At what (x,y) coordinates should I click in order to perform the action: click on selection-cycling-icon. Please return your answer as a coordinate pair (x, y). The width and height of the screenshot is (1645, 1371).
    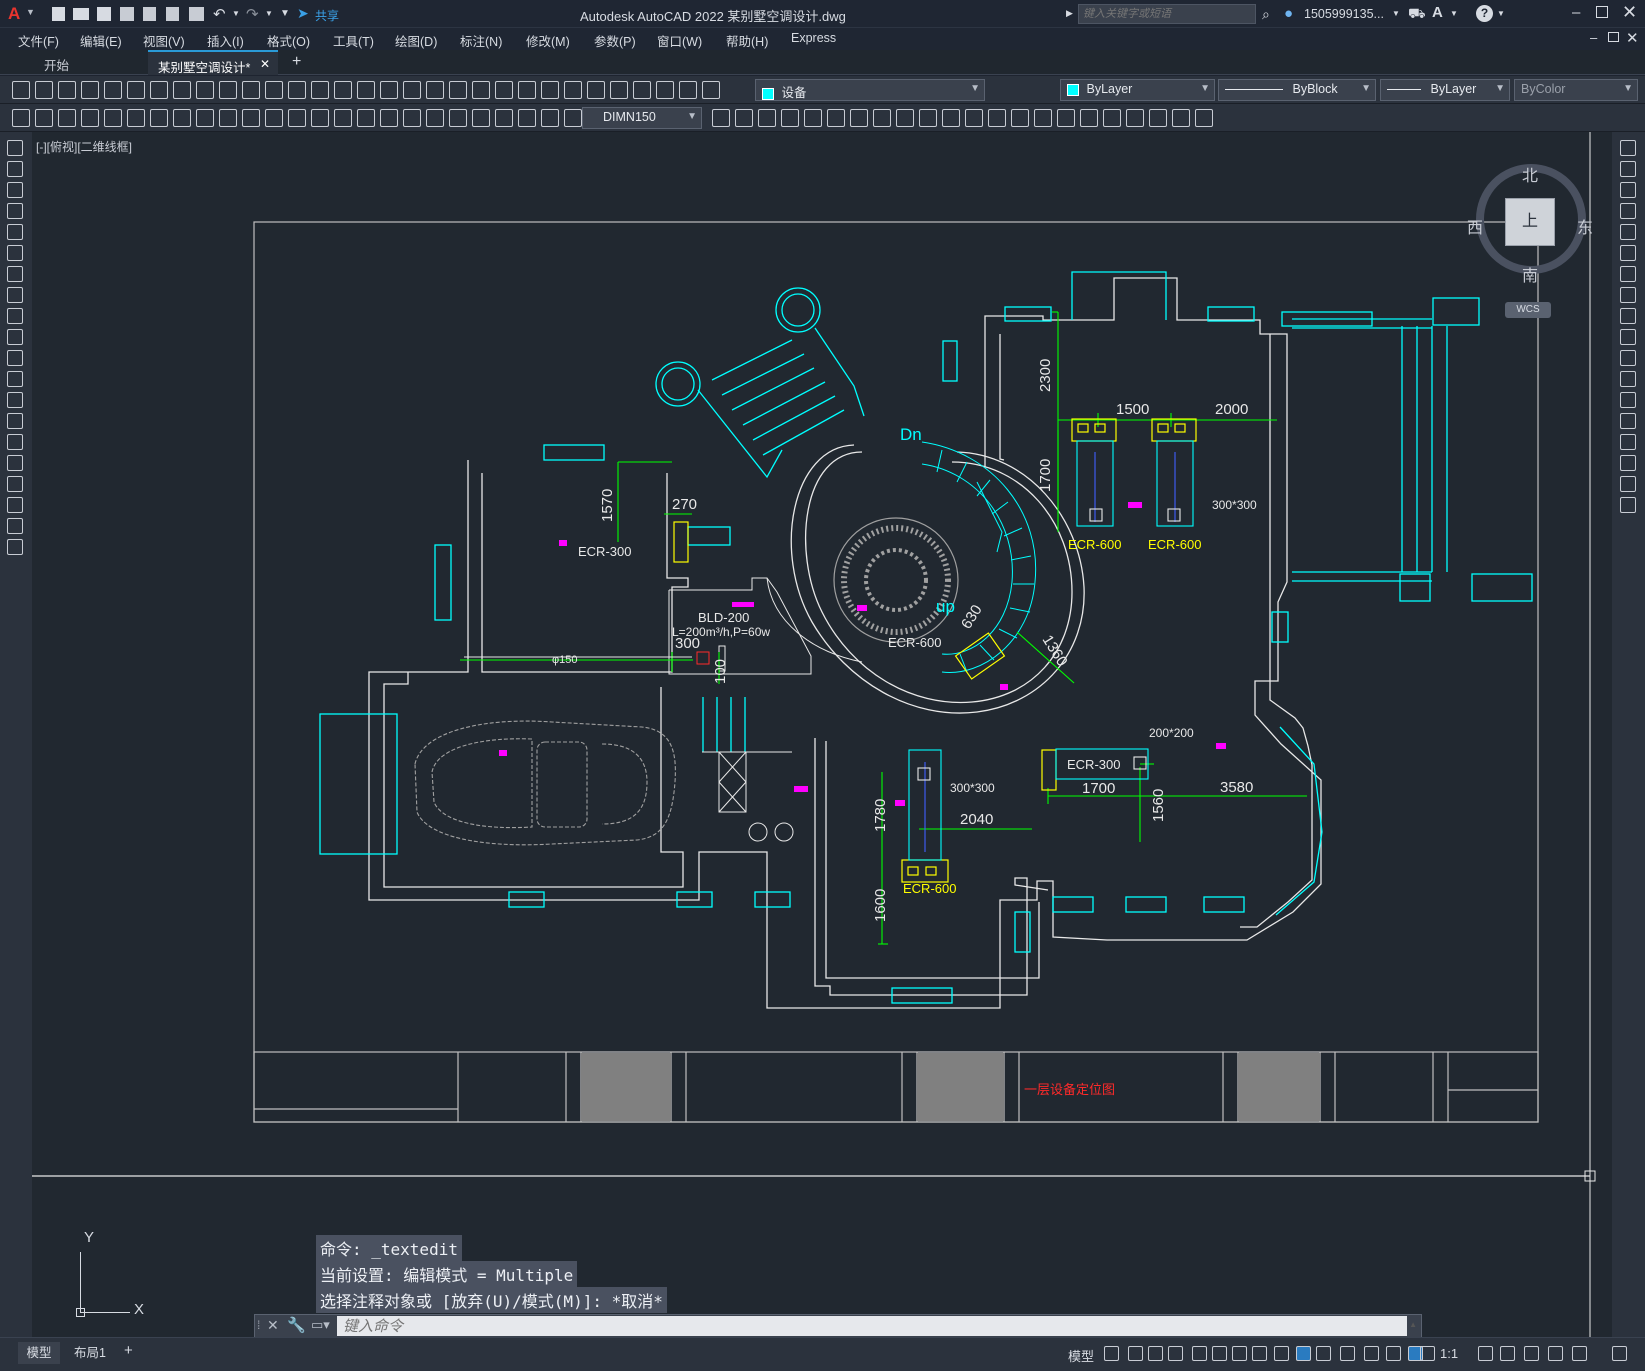
    Looking at the image, I should click on (1393, 1353).